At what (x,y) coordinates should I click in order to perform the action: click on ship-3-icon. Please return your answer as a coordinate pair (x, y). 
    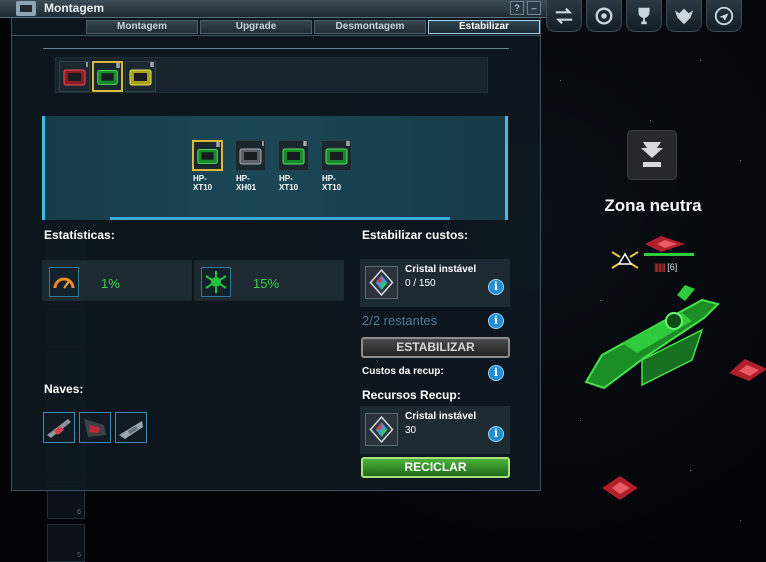
    Looking at the image, I should click on (131, 430).